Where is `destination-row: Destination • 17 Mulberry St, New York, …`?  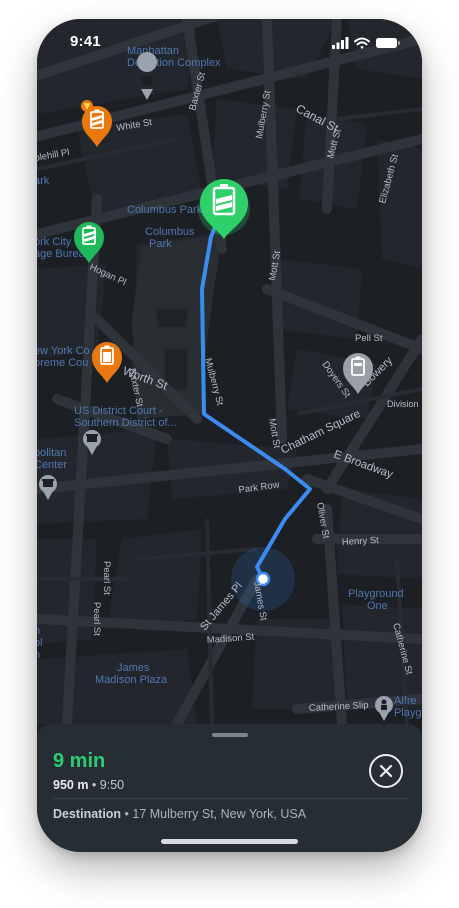
destination-row: Destination • 17 Mulberry St, New York, … is located at coordinates (180, 814).